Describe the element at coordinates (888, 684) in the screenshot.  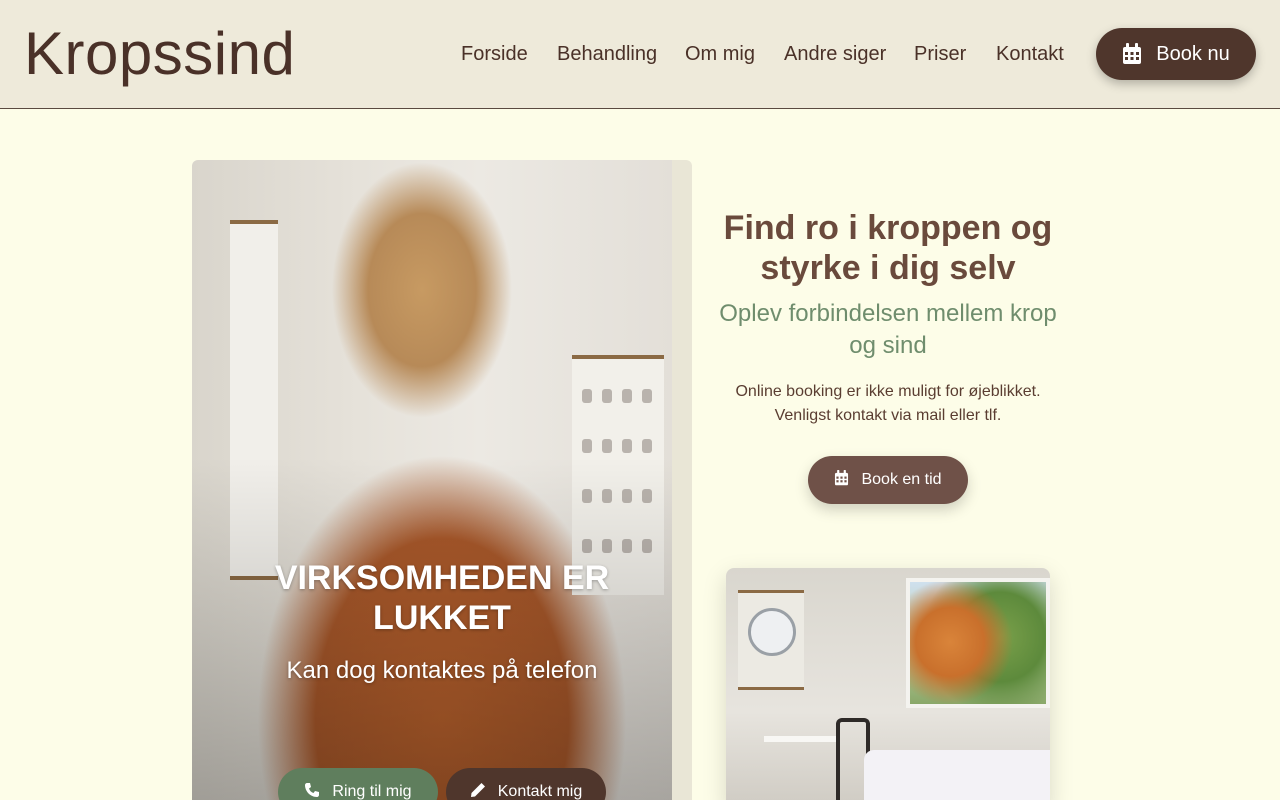
I see `treatment-room-photo` at that location.